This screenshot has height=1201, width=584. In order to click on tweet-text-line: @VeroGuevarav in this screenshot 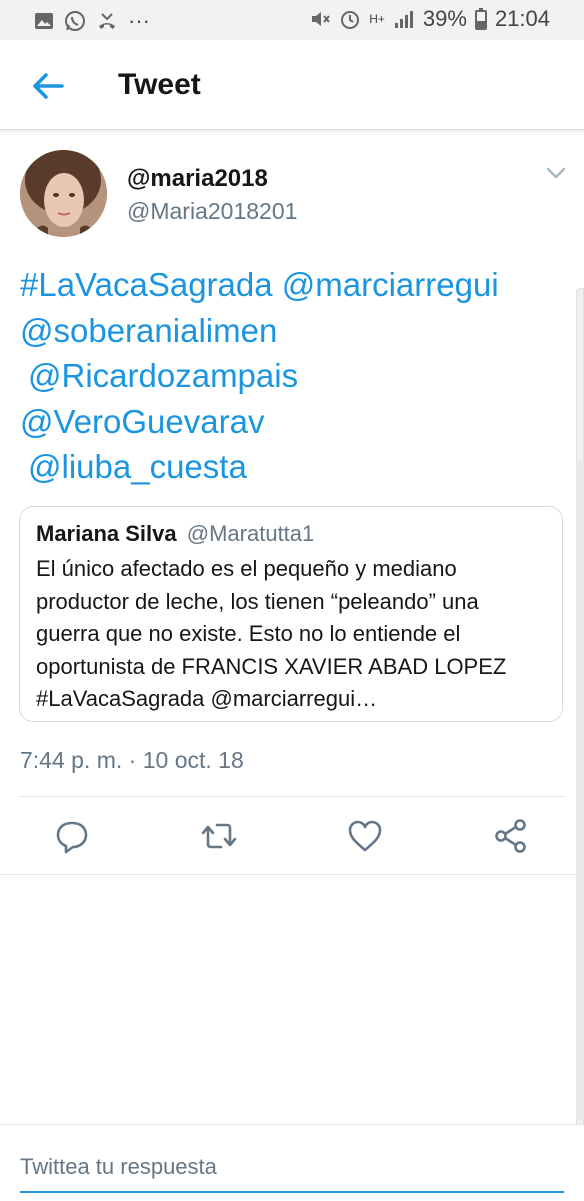, I will do `click(295, 422)`.